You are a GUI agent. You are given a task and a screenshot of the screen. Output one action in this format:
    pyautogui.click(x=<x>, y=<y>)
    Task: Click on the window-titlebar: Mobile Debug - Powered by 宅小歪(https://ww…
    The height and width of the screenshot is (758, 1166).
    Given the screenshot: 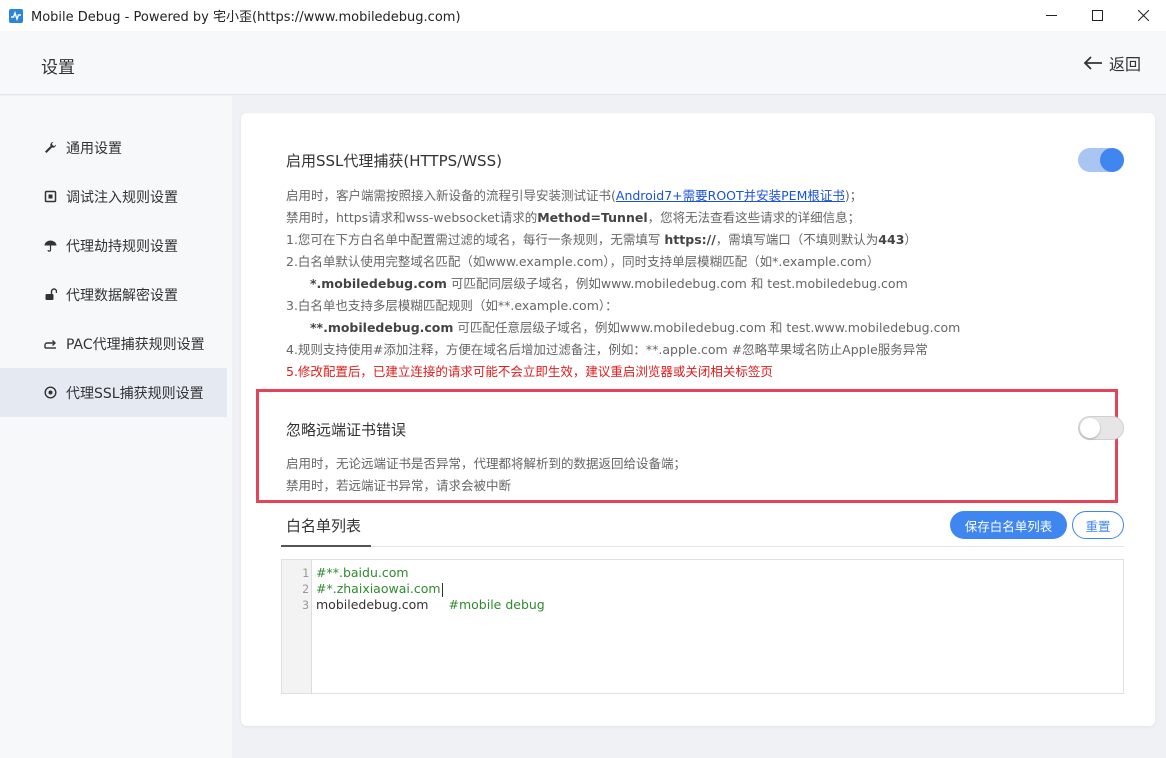 What is the action you would take?
    pyautogui.click(x=583, y=15)
    